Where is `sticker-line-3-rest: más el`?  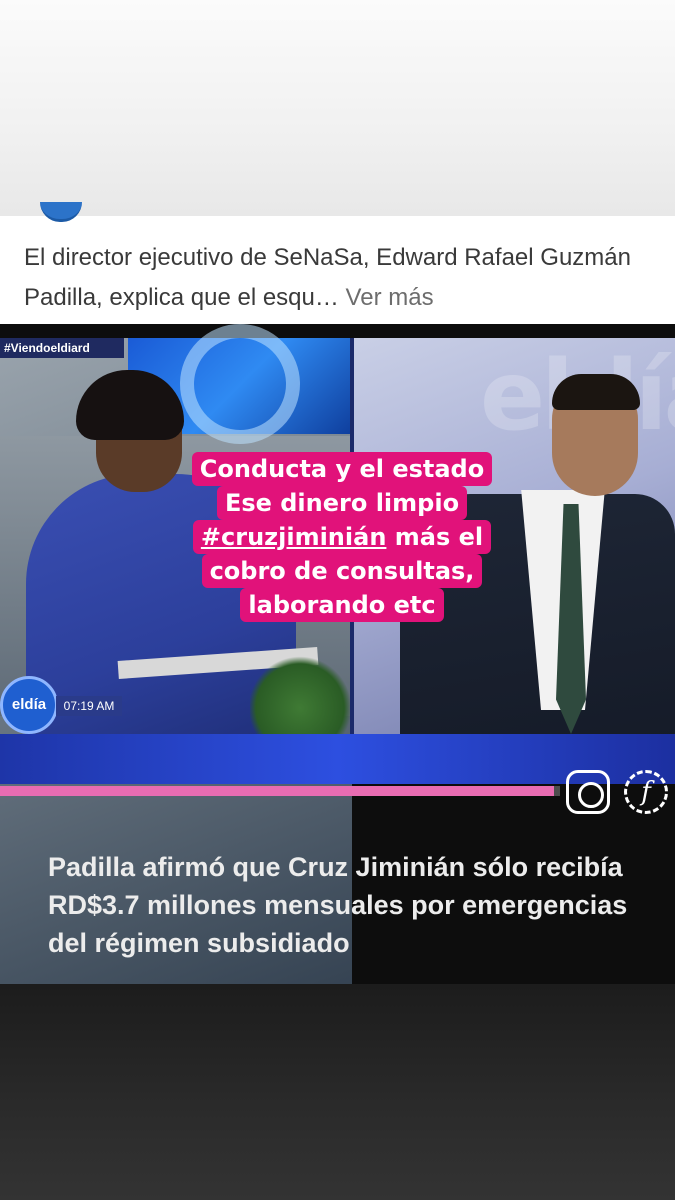 sticker-line-3-rest: más el is located at coordinates (435, 537).